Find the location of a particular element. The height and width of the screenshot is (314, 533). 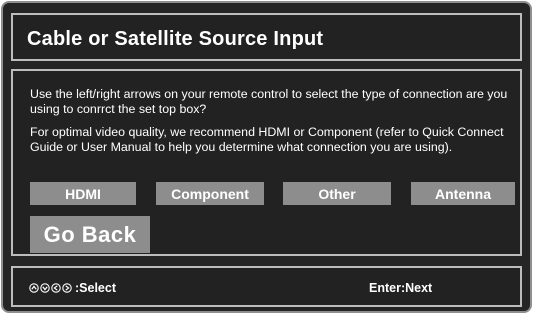

navigation-arrows is located at coordinates (50, 288).